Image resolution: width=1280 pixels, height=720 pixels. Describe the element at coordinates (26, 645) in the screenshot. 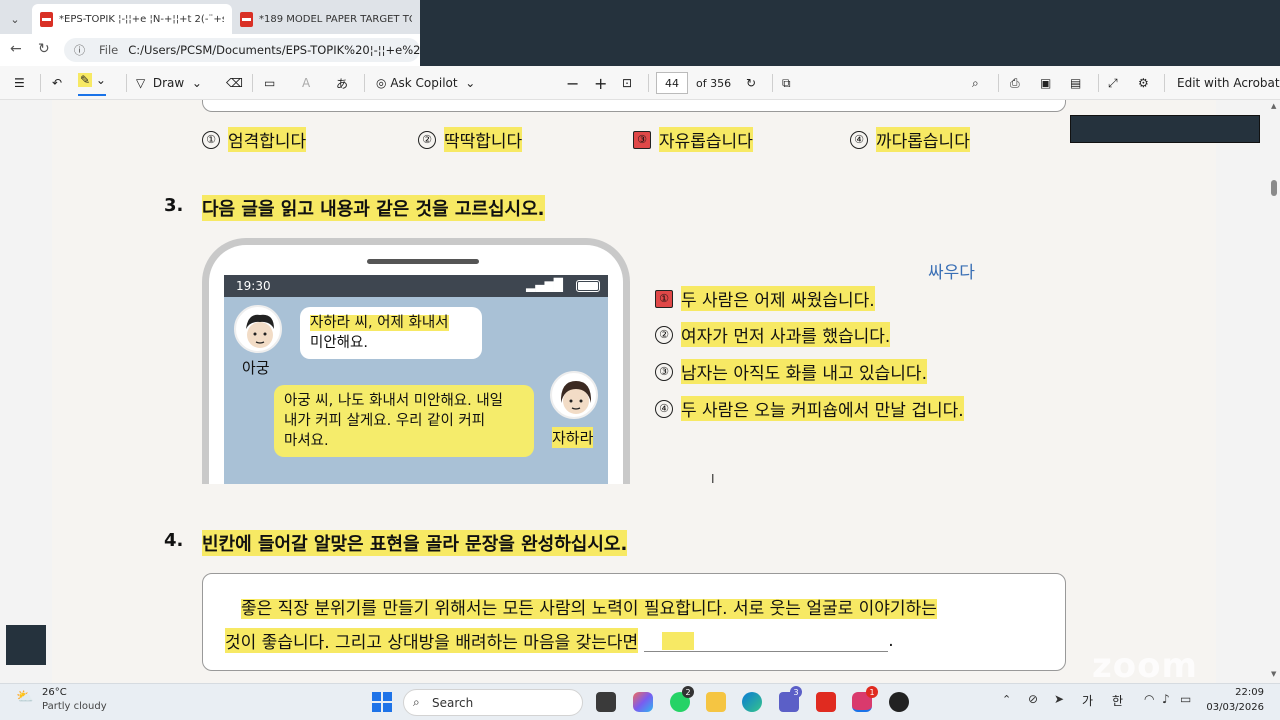

I see `dark-overlay-small` at that location.